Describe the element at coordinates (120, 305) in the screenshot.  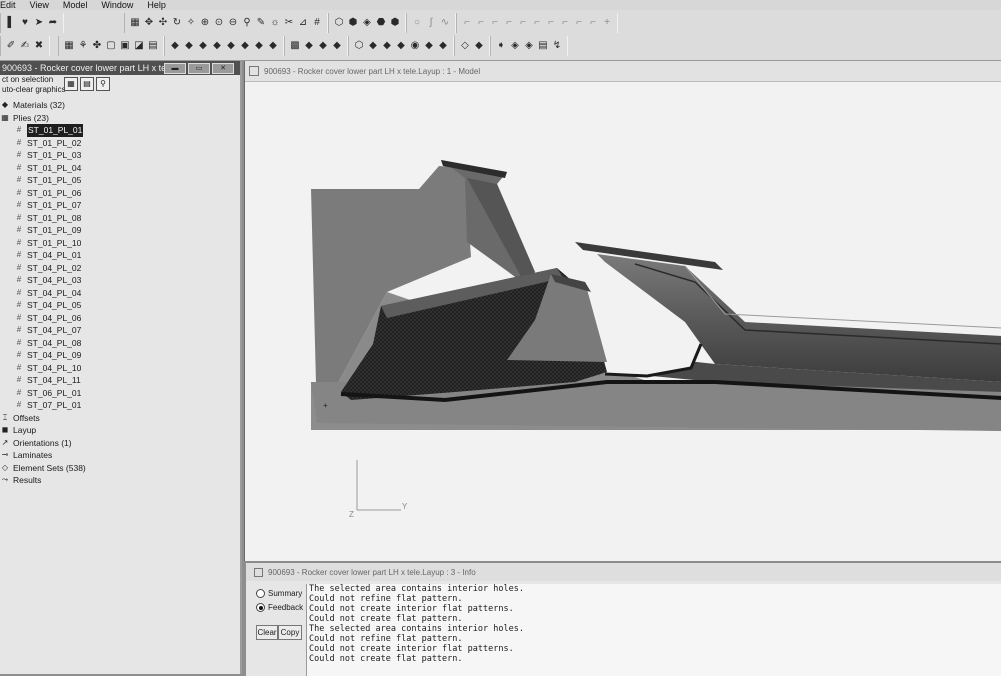
I see `ply-item: # ST_04_PL_05` at that location.